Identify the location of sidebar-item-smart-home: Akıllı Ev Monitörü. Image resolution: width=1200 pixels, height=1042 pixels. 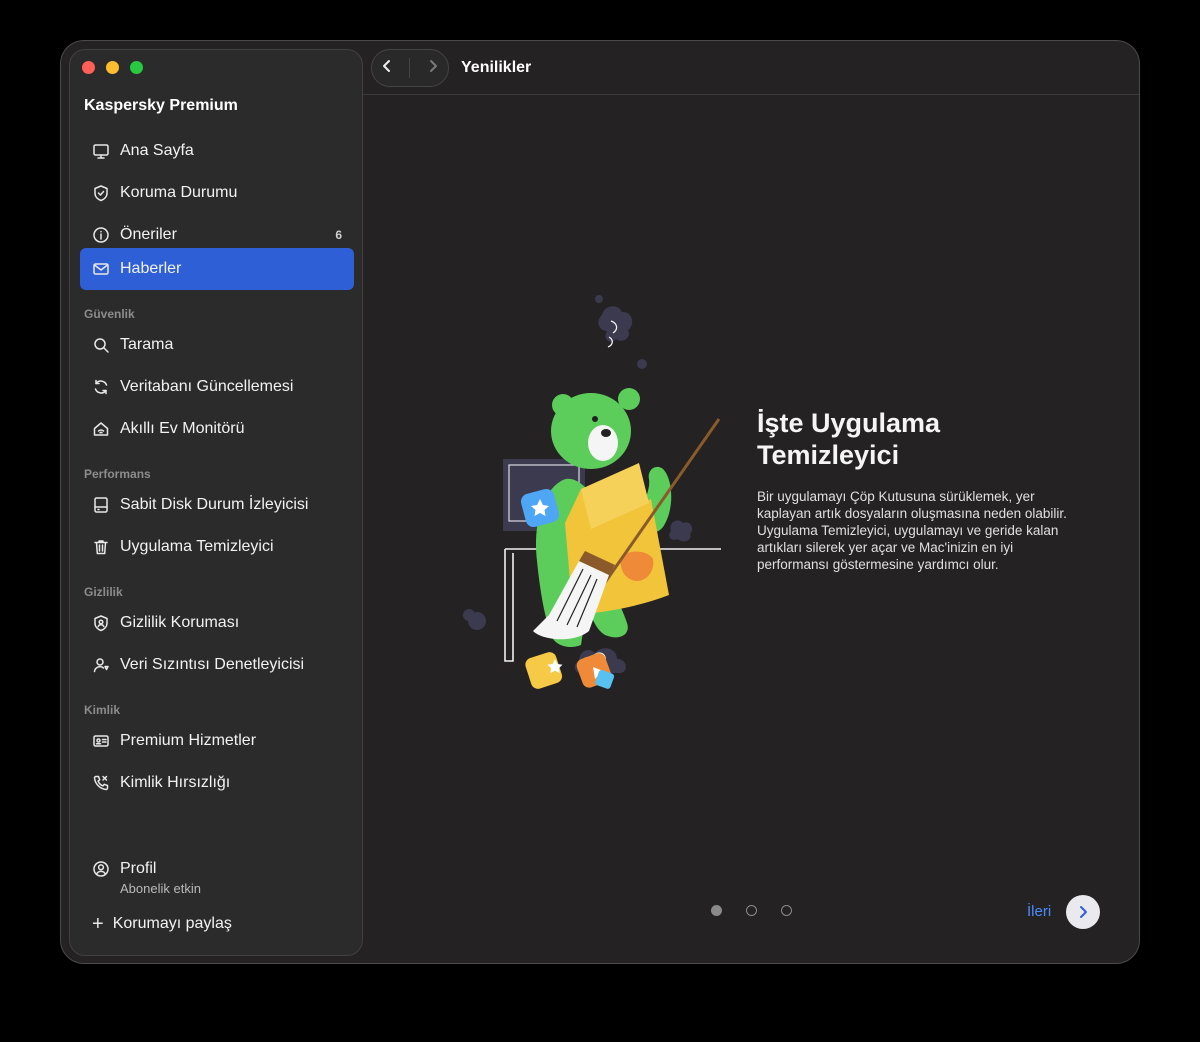
(217, 429).